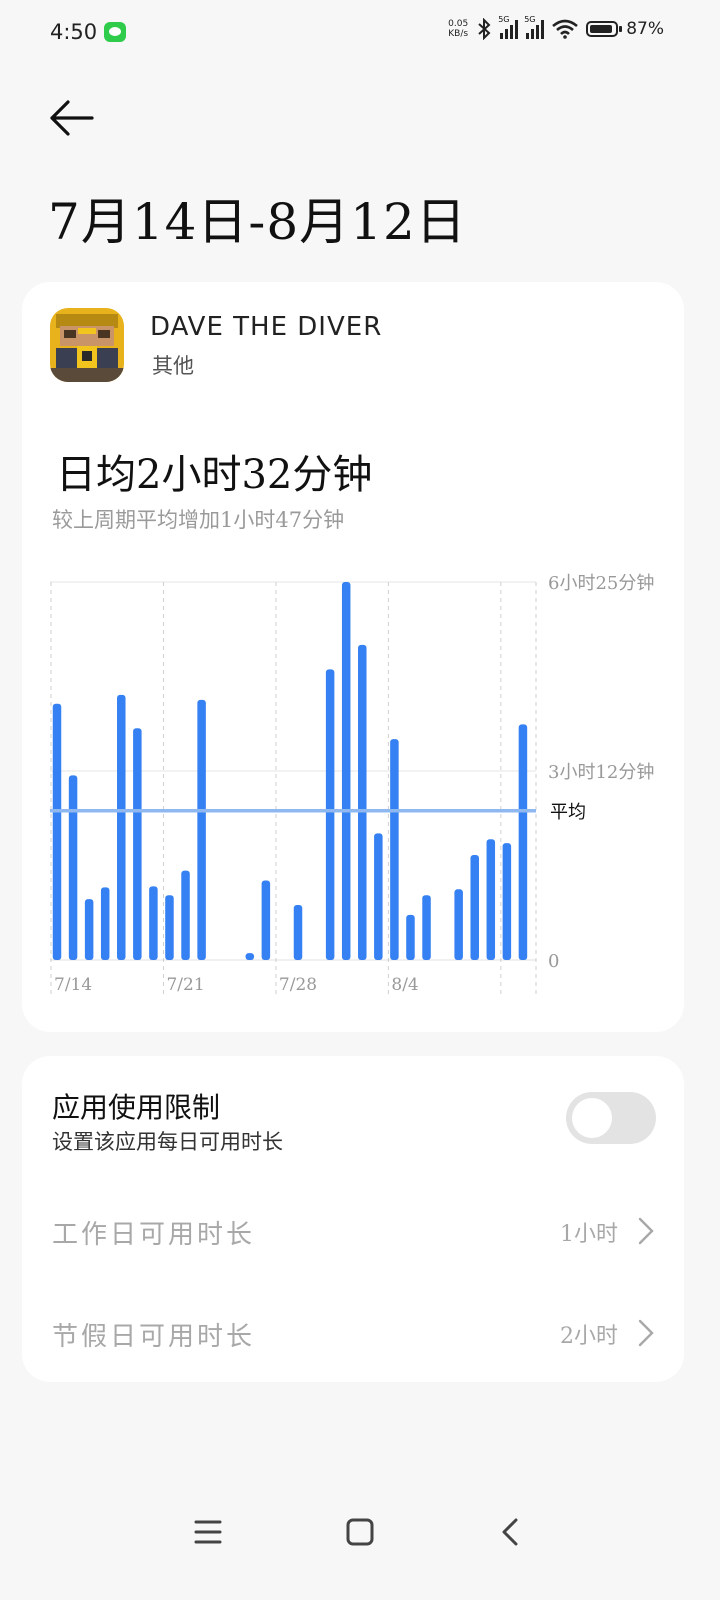 Image resolution: width=720 pixels, height=1600 pixels. What do you see at coordinates (565, 29) in the screenshot?
I see `wifi-icon` at bounding box center [565, 29].